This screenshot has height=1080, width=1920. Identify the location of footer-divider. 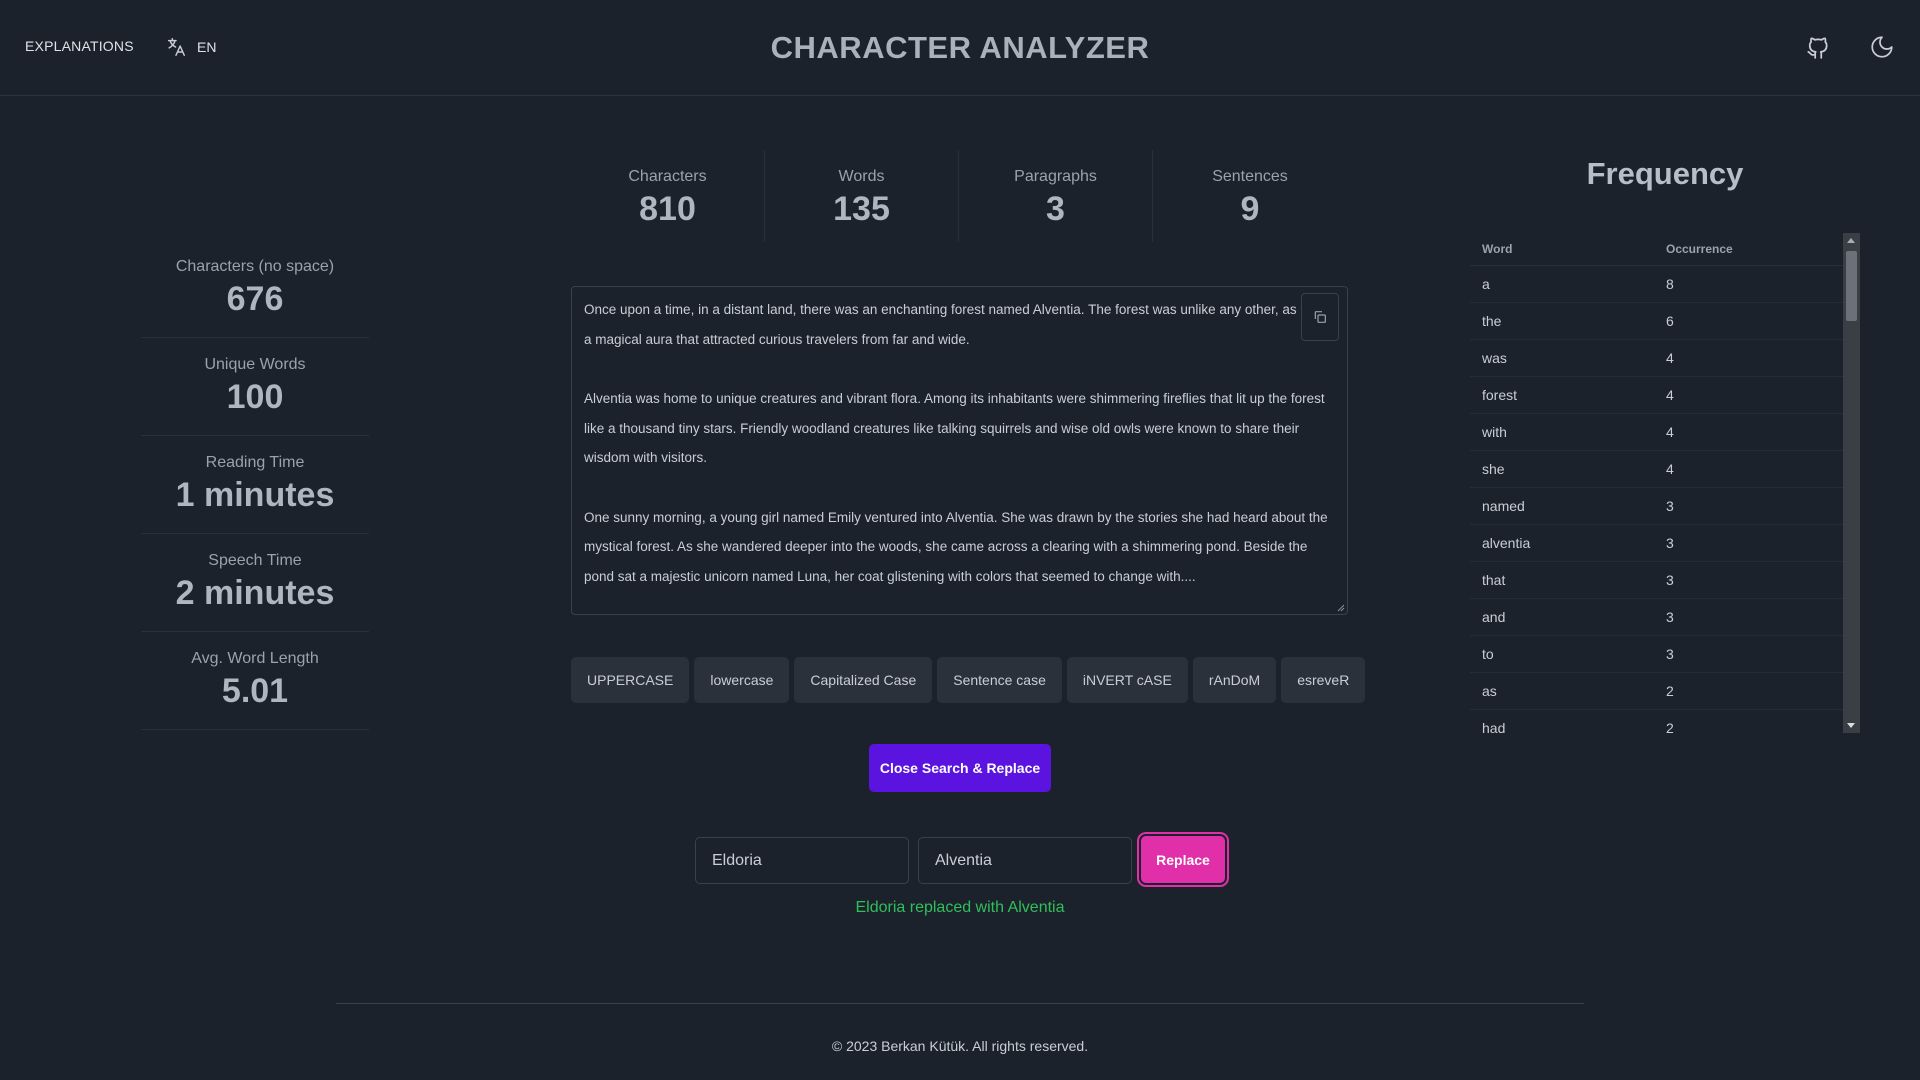
(960, 1003).